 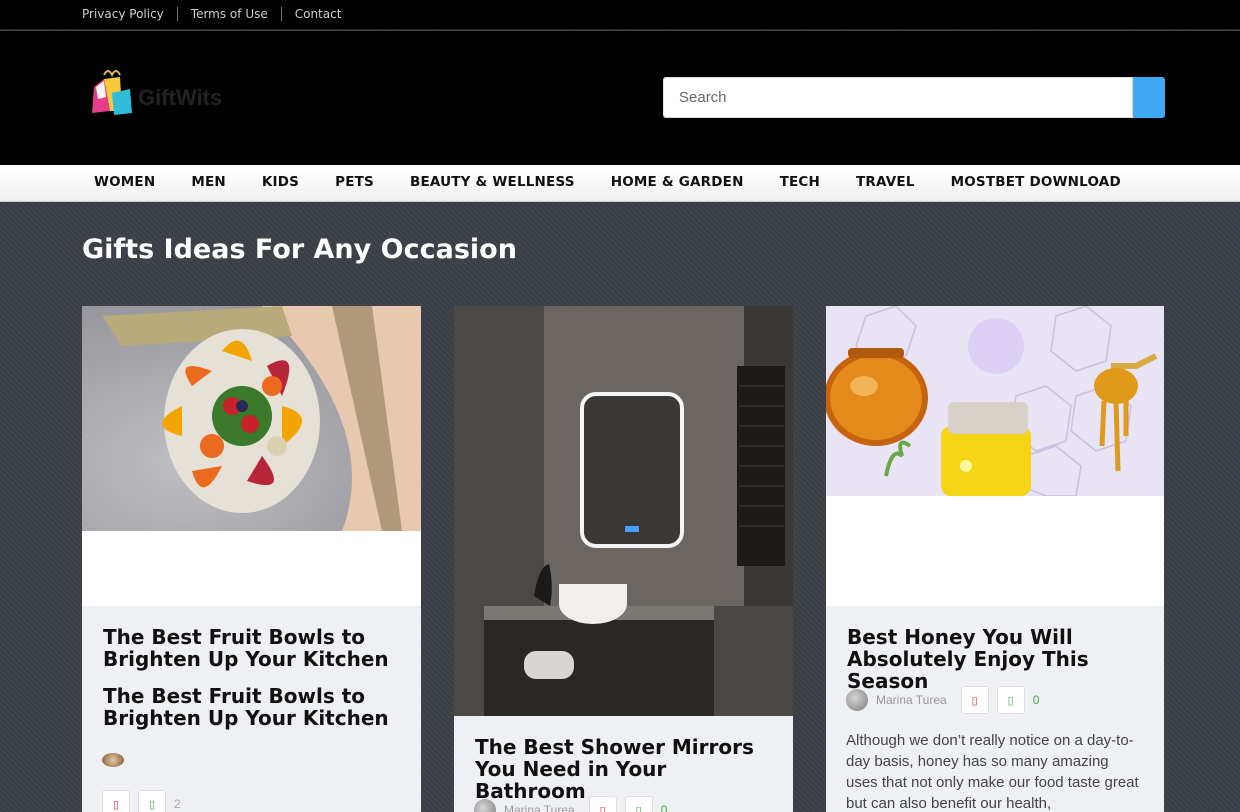 I want to click on section-title: Gifts Ideas For Any Occasion, so click(x=299, y=249).